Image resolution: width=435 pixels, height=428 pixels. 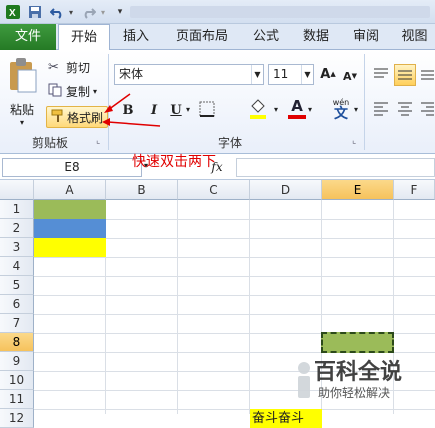 What do you see at coordinates (17, 247) in the screenshot?
I see `row-header-3: 3` at bounding box center [17, 247].